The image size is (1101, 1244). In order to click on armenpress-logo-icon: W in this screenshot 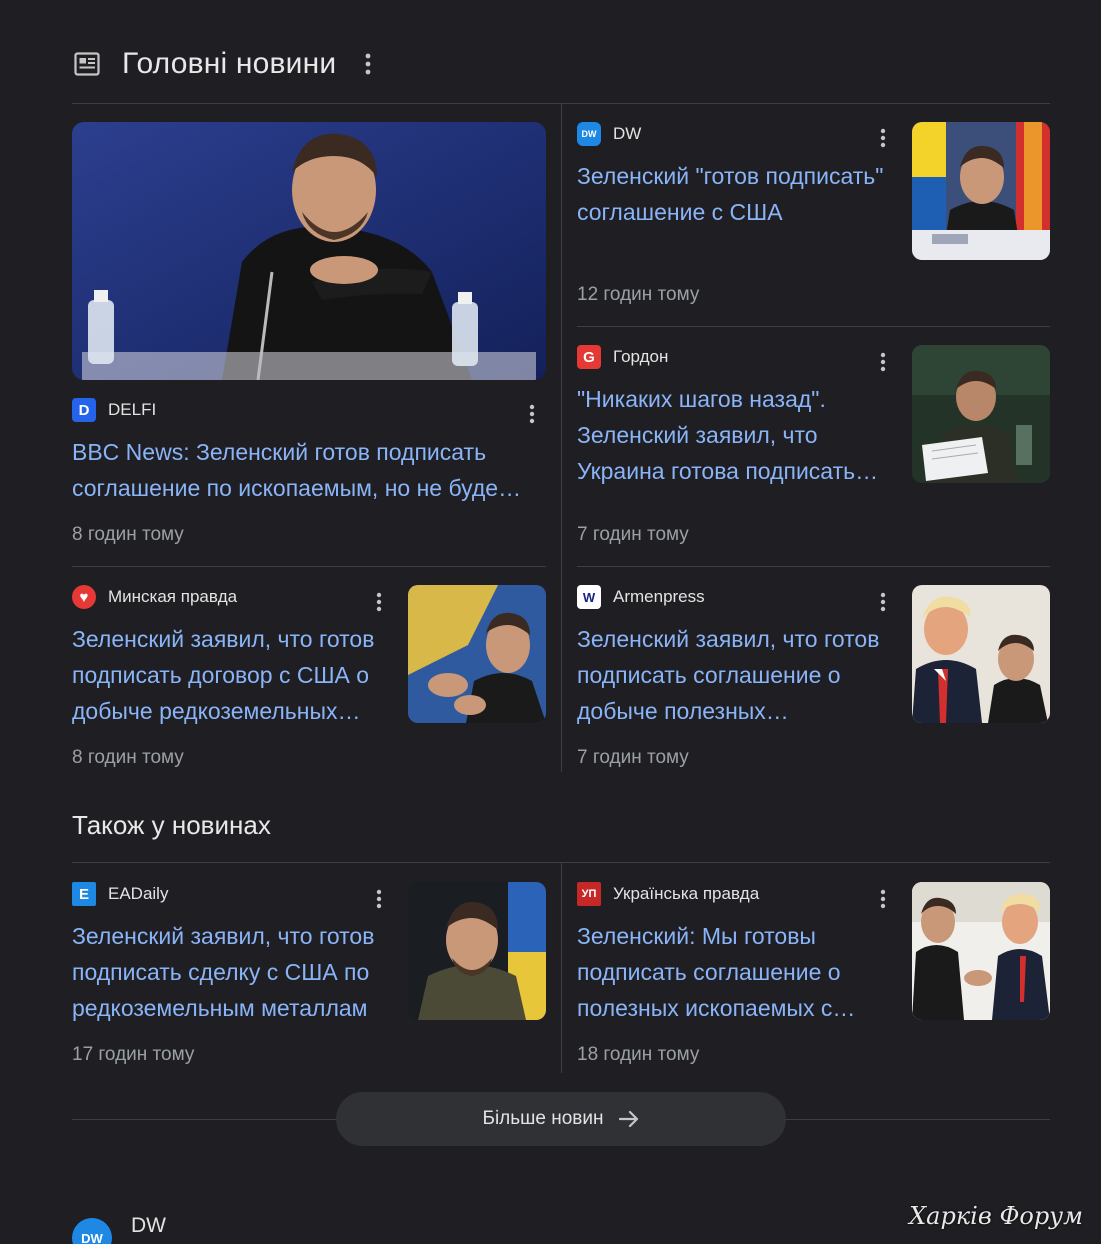, I will do `click(589, 597)`.